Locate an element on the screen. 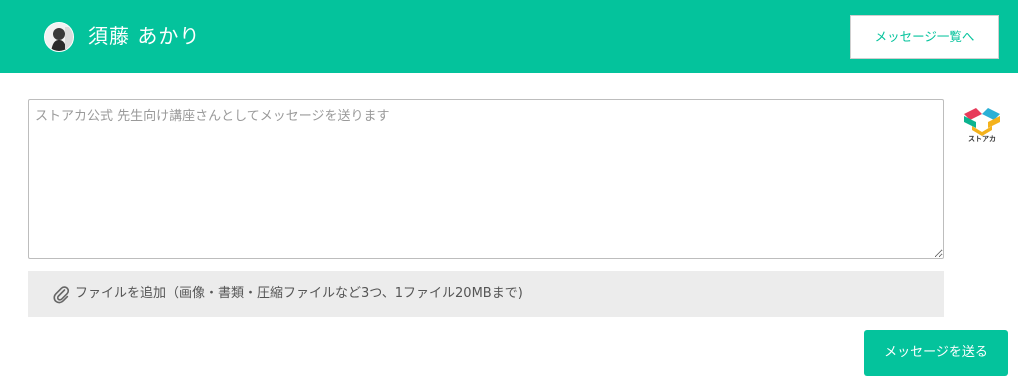  add-file-label: ファイルを追加（画像・書類・圧縮ファイルなど3つ、1ファイル20MBまで) is located at coordinates (299, 293).